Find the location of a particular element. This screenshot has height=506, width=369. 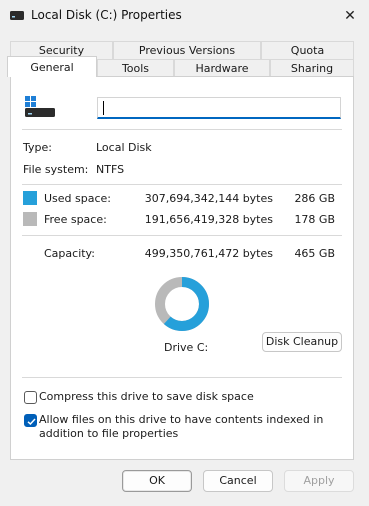

type-value: Local Disk is located at coordinates (124, 147).